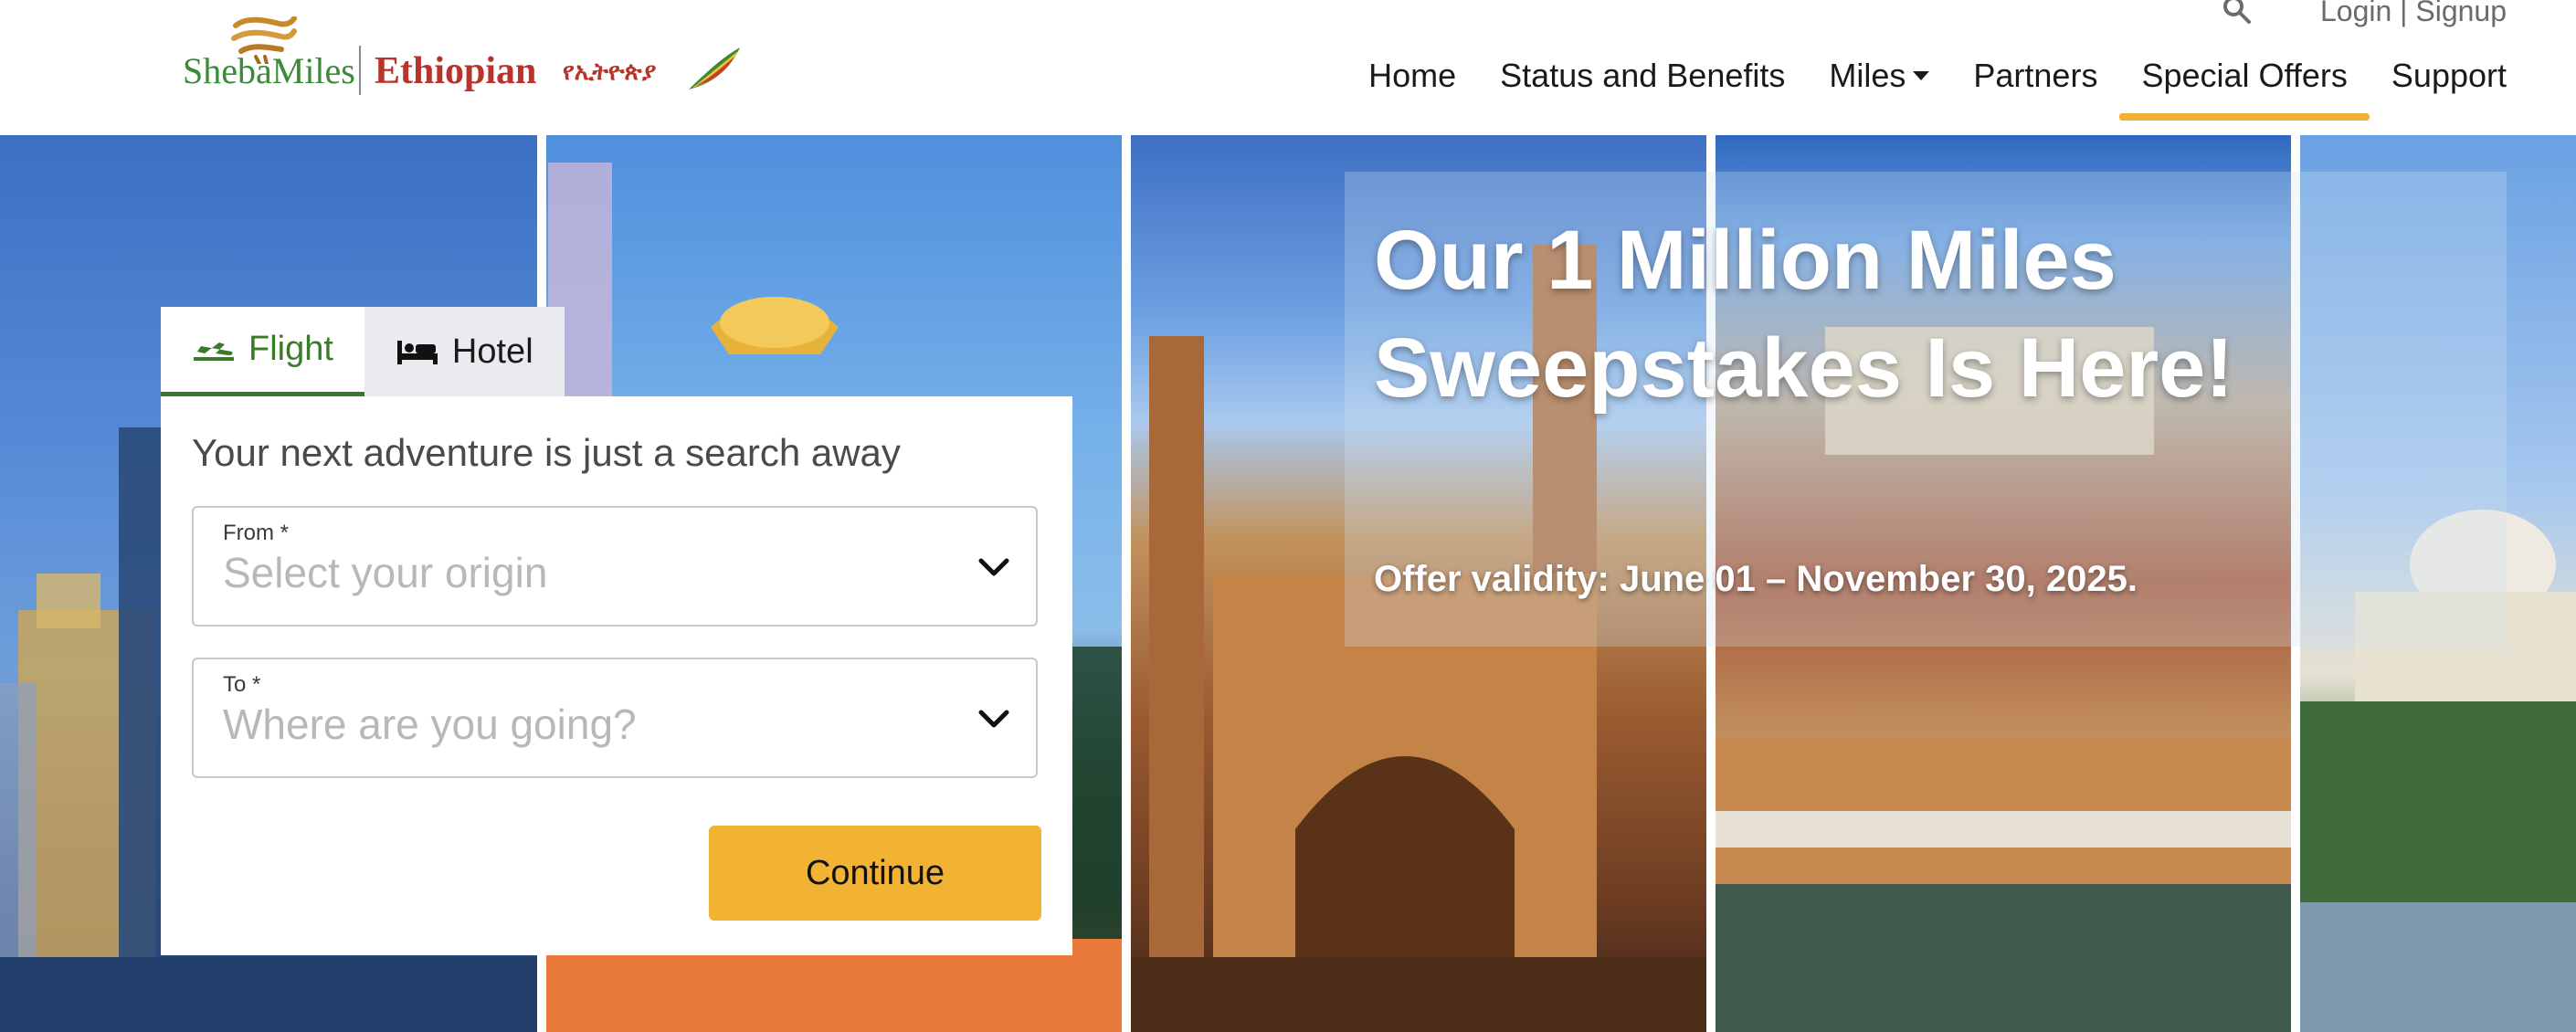 Image resolution: width=2576 pixels, height=1032 pixels. Describe the element at coordinates (1867, 75) in the screenshot. I see `nav-item-label: Miles` at that location.